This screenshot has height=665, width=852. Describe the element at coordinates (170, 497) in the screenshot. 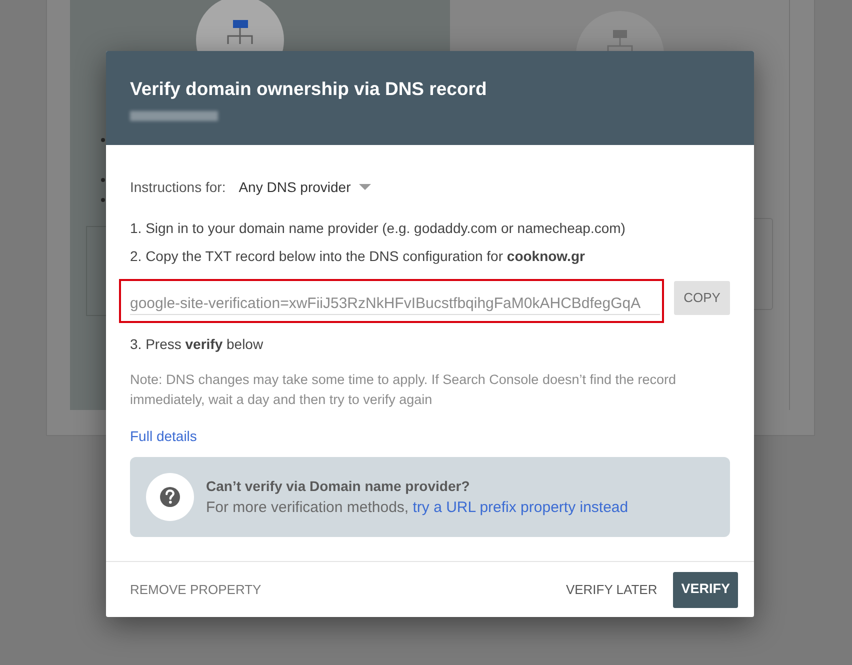

I see `help-icon` at that location.